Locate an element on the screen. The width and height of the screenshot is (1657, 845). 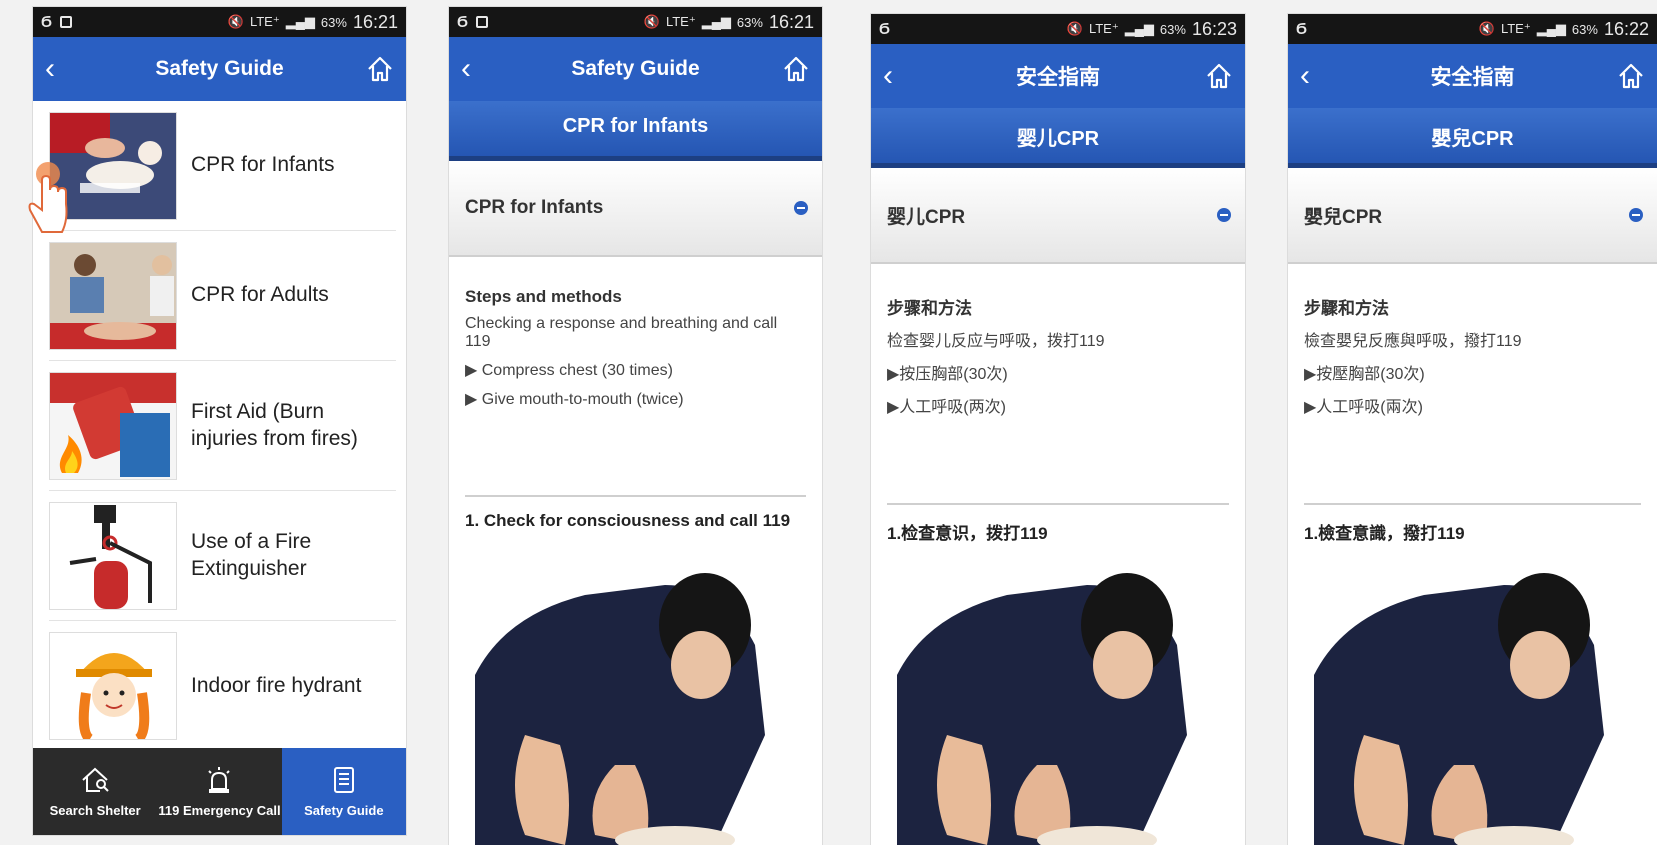
steps-title: 步骤和方法 is located at coordinates (929, 308).